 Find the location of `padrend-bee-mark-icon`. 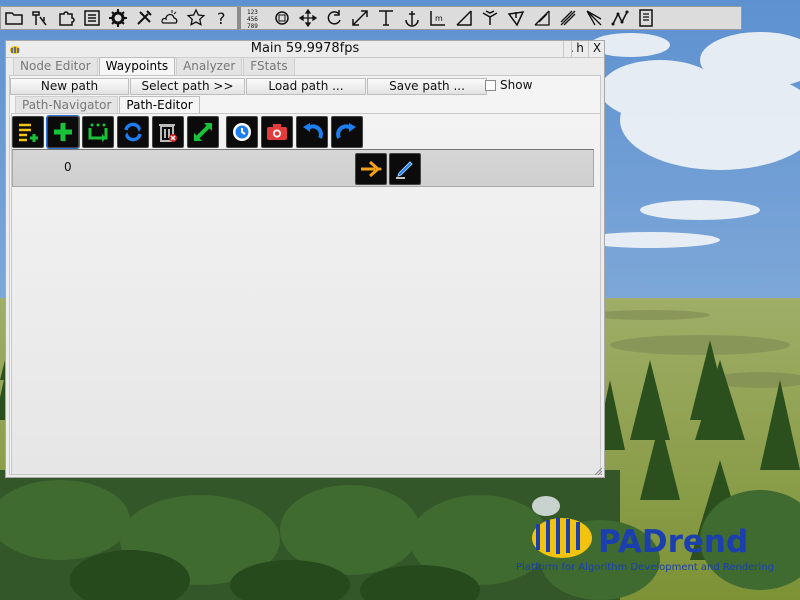

padrend-bee-mark-icon is located at coordinates (562, 527).